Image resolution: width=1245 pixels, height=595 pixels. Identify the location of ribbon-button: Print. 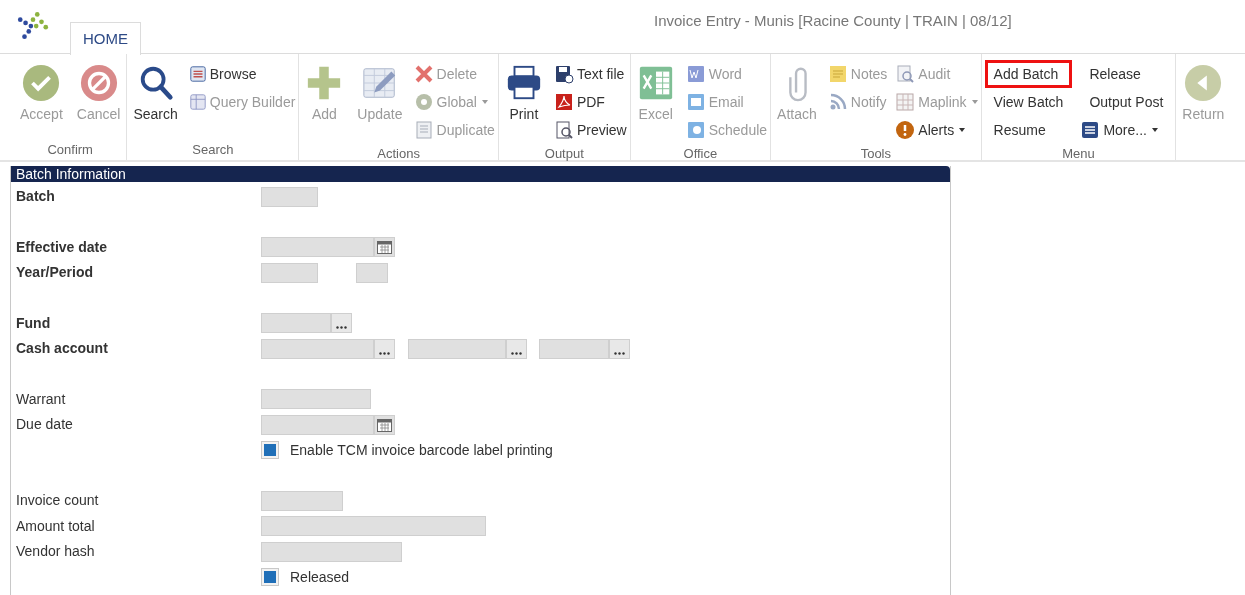
(523, 97).